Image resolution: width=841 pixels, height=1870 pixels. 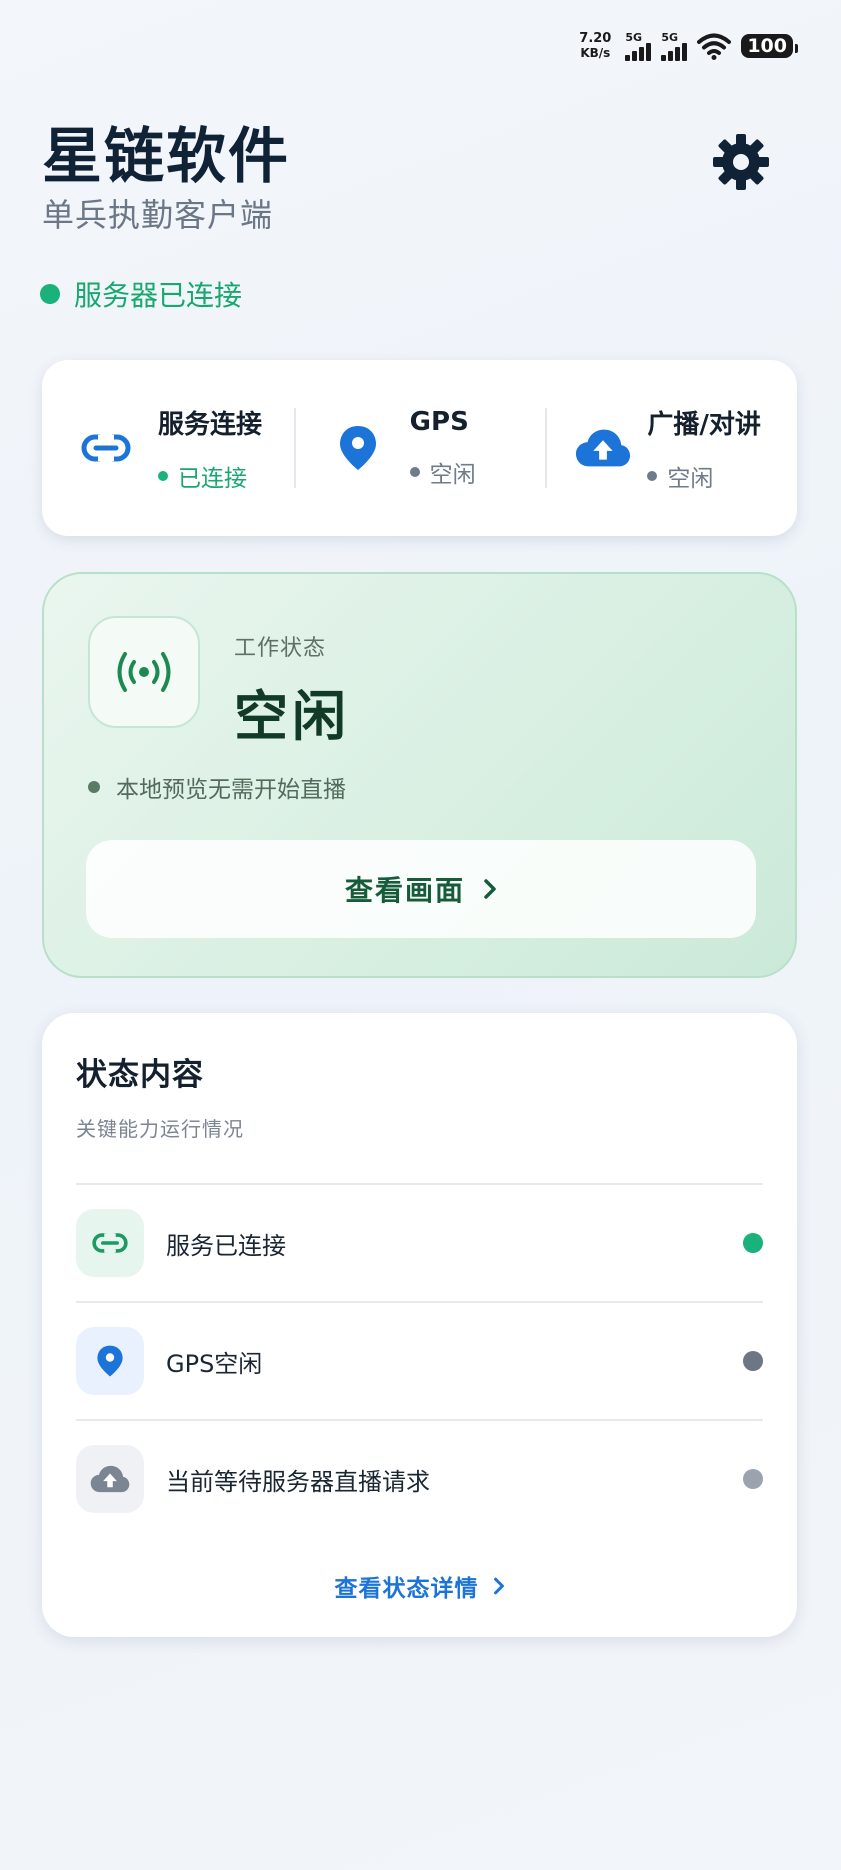 What do you see at coordinates (292, 716) in the screenshot?
I see `work-status-value: 空闲` at bounding box center [292, 716].